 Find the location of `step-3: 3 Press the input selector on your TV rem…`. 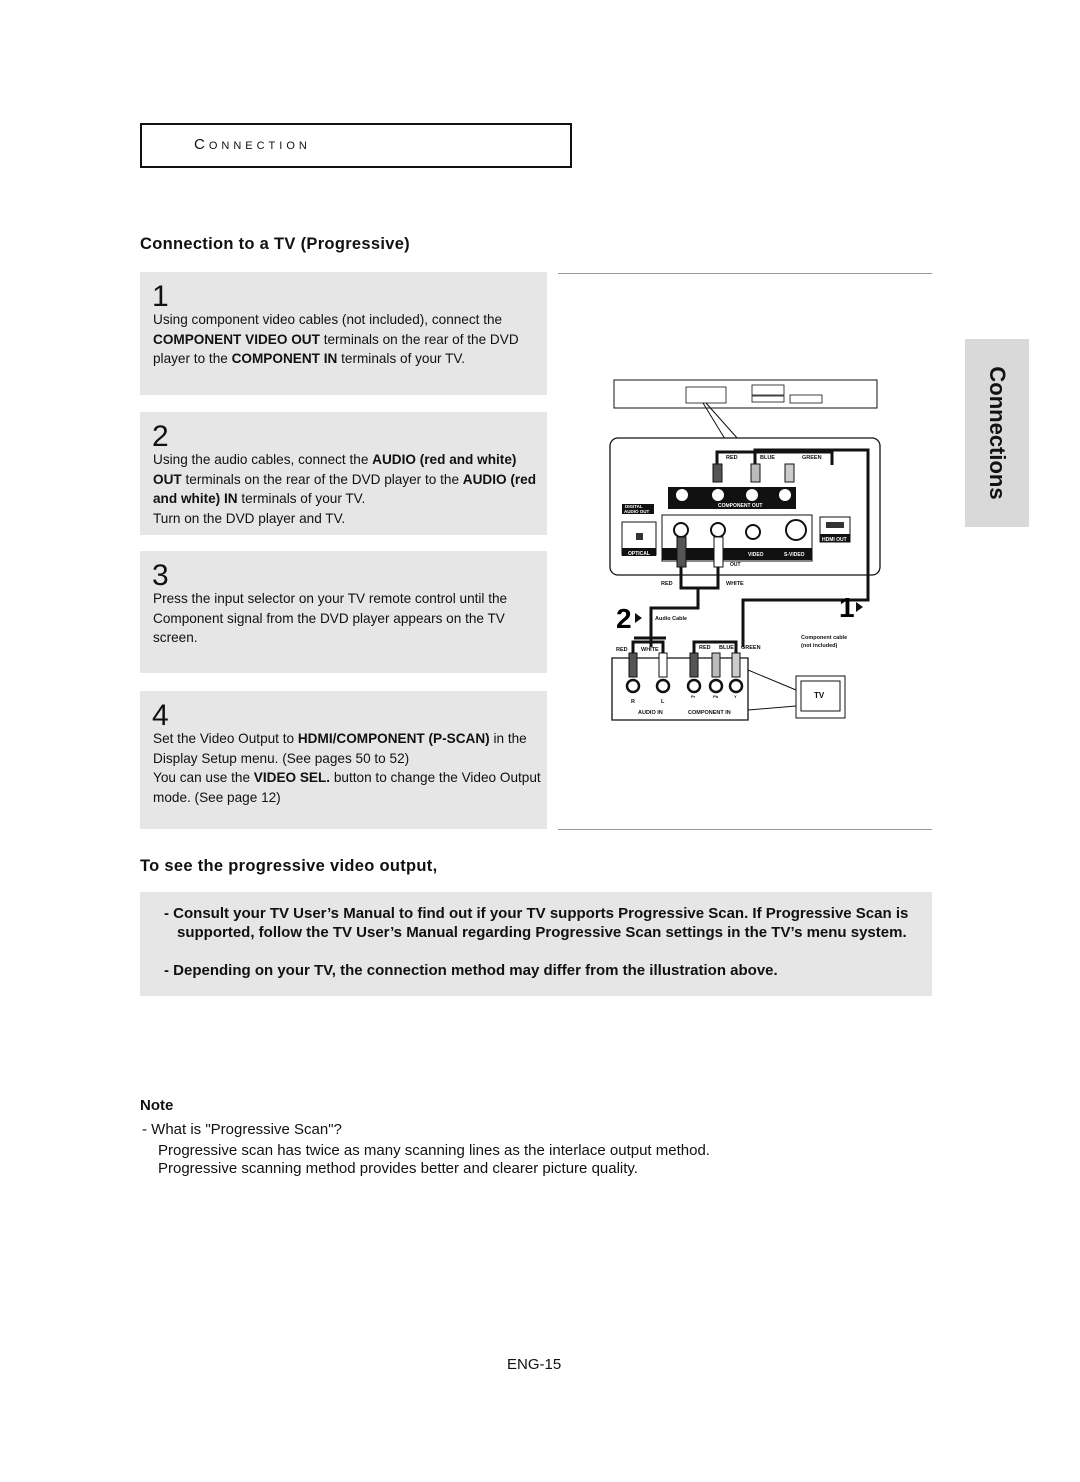

step-3: 3 Press the input selector on your TV rem… is located at coordinates (343, 612).